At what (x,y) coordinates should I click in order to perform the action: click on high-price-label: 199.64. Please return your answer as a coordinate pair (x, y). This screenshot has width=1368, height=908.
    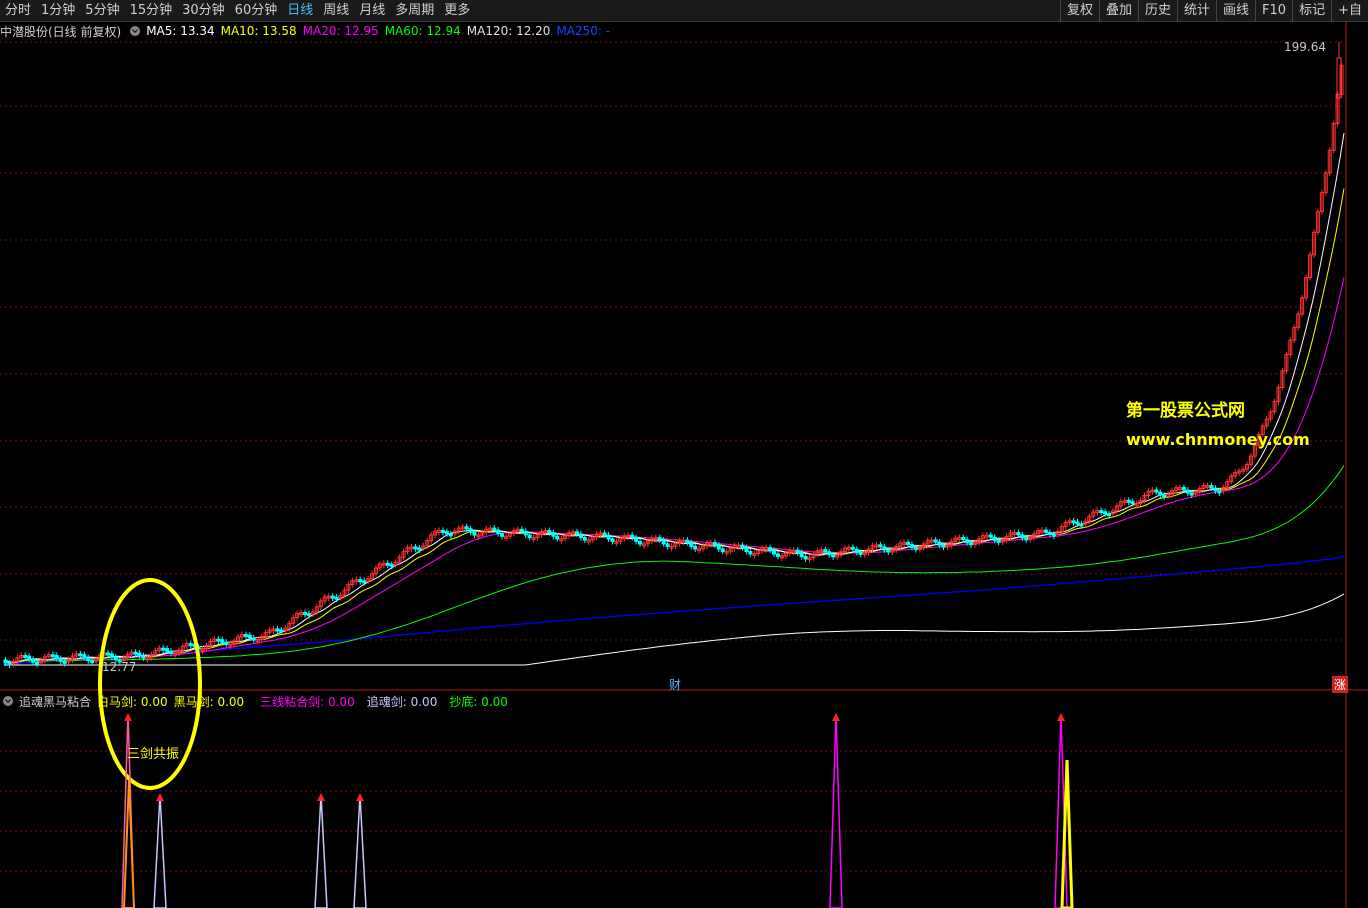
    Looking at the image, I should click on (1305, 47).